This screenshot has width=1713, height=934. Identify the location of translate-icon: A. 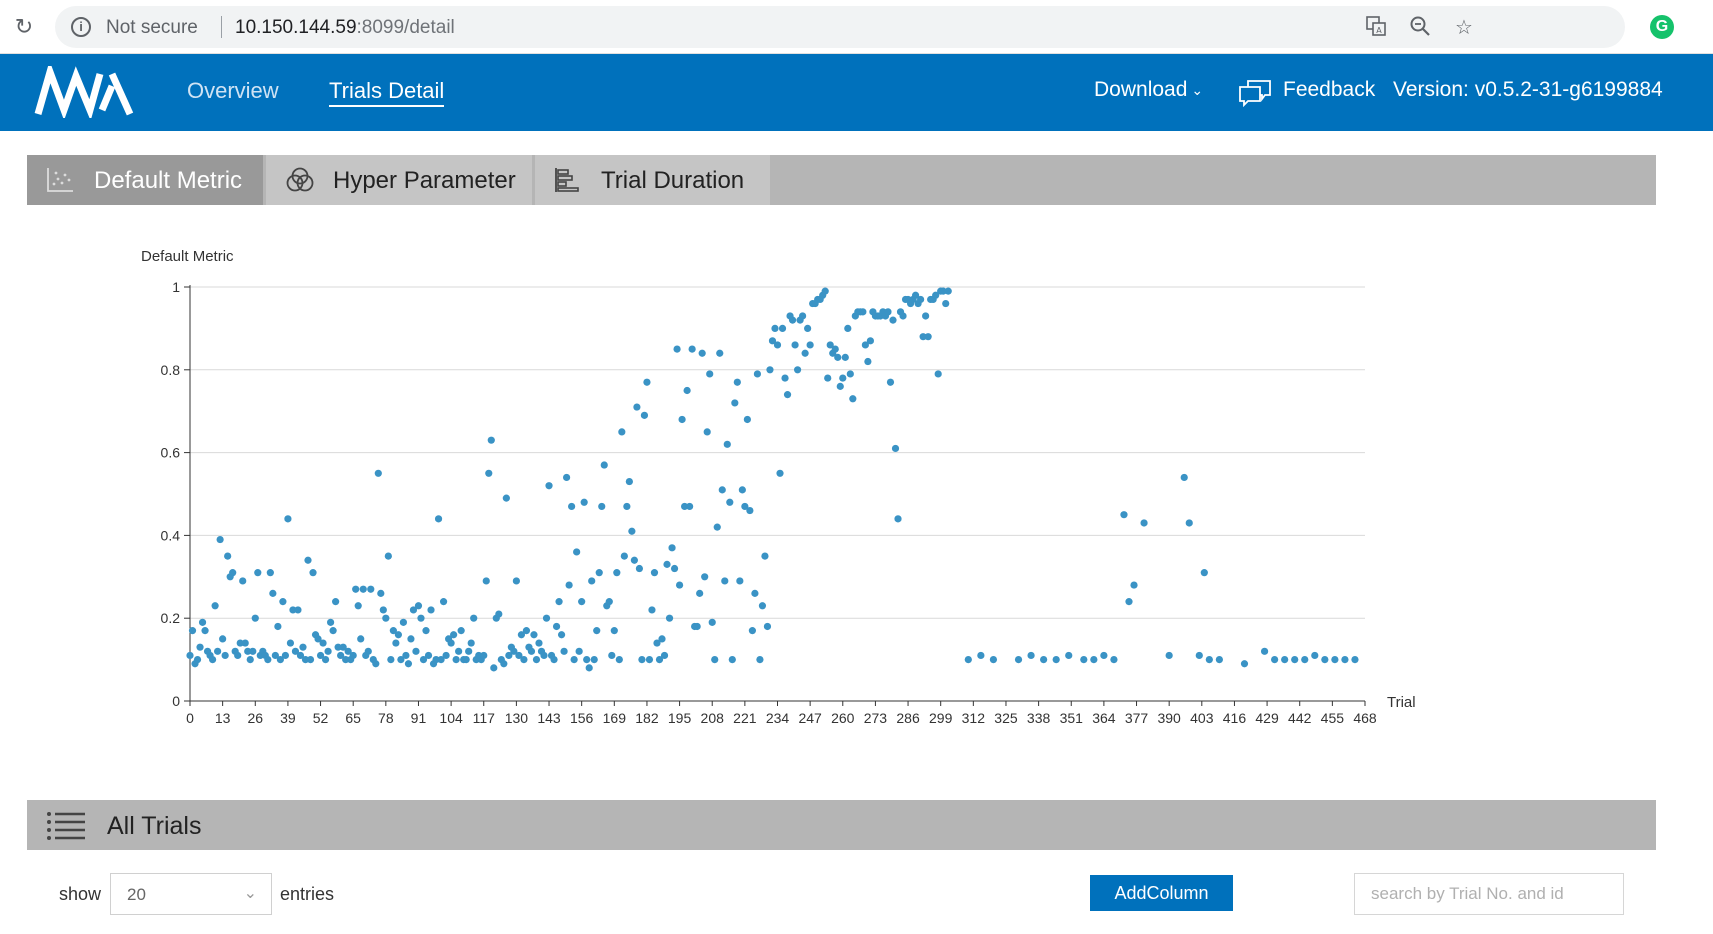
(1376, 28).